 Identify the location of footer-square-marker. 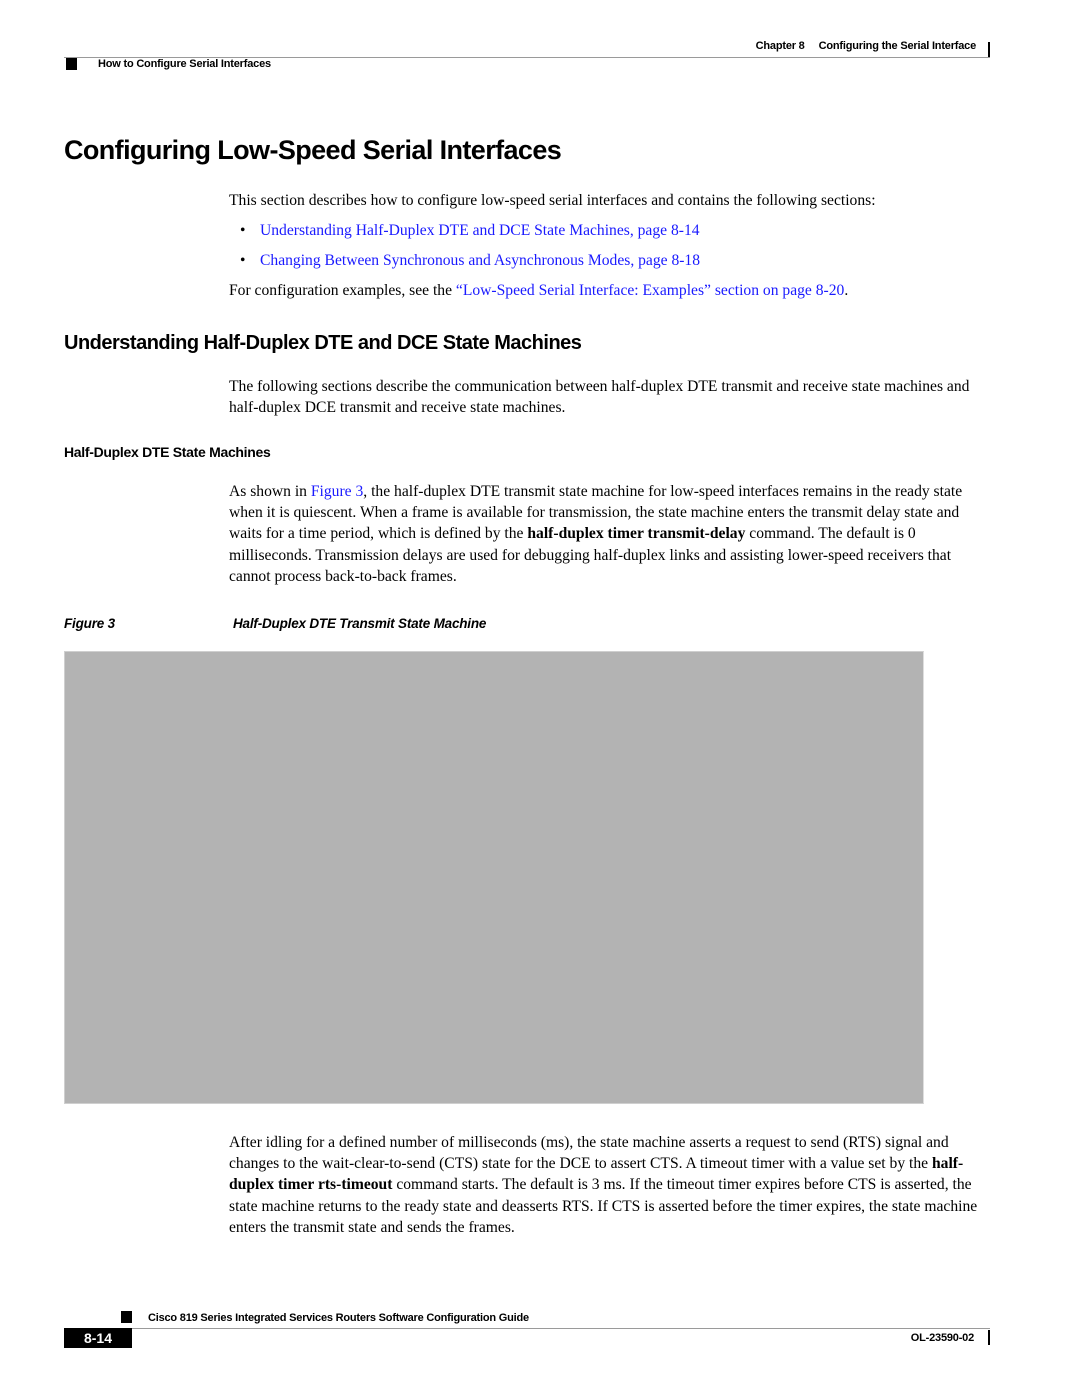
(126, 1317).